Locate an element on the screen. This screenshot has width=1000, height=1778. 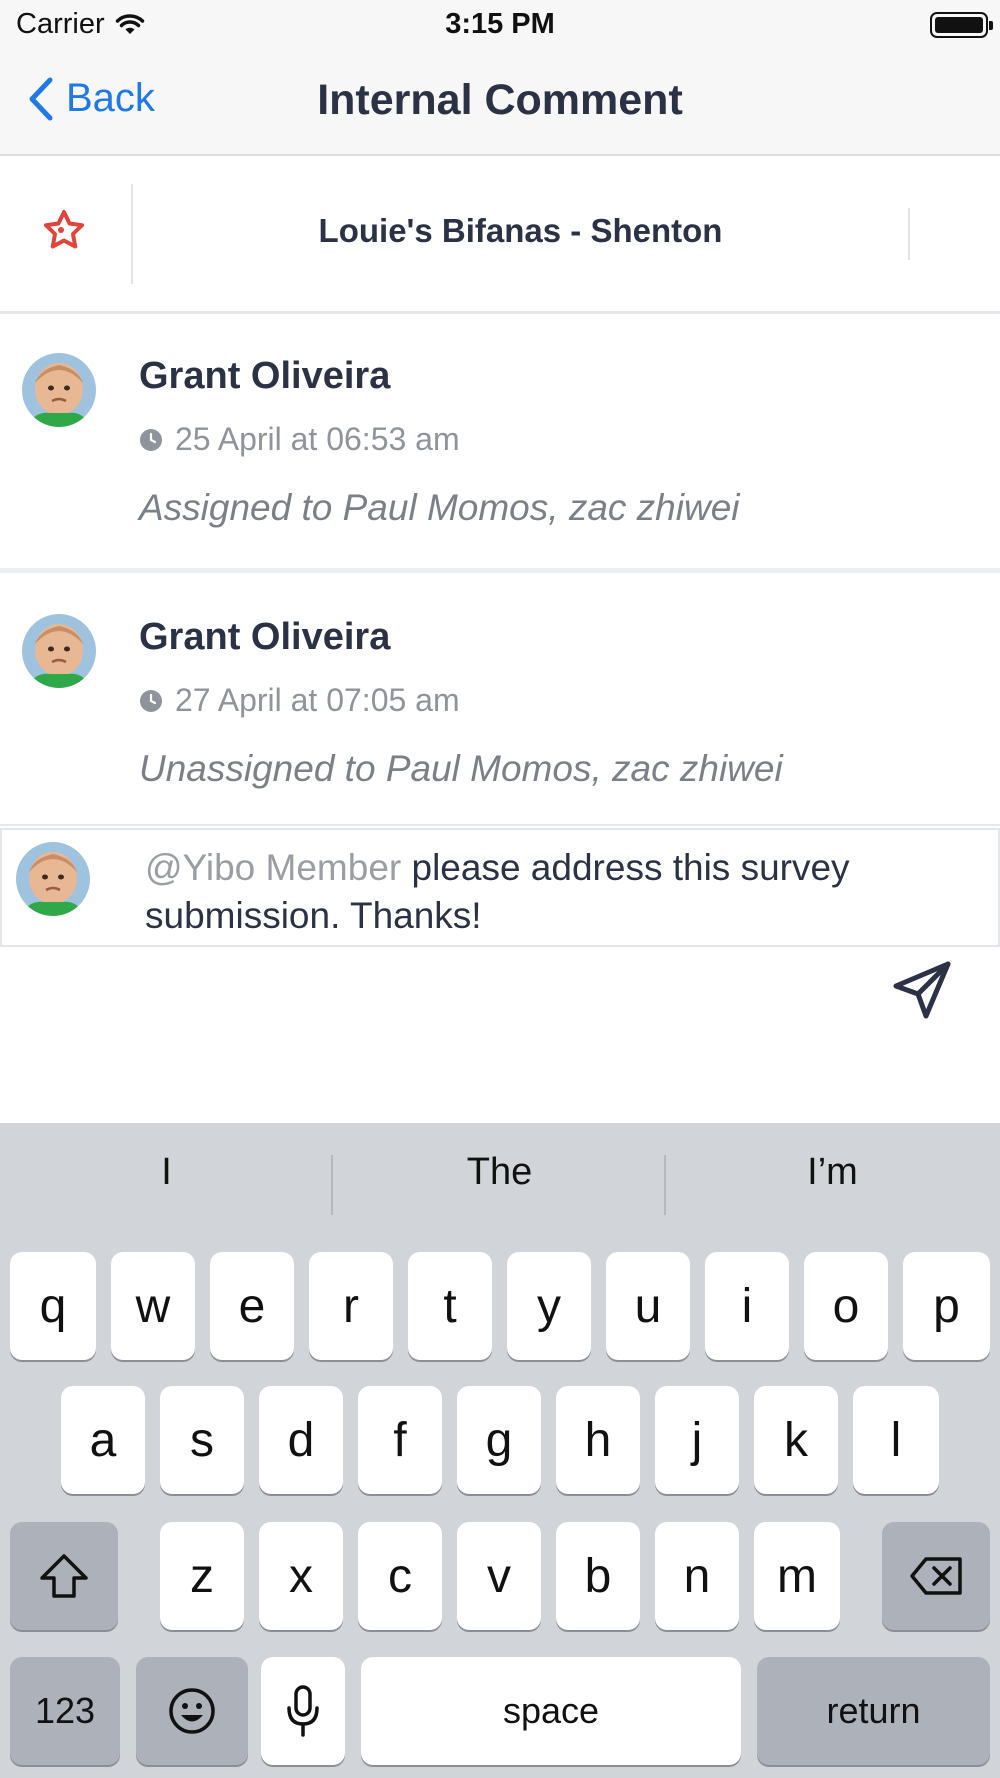
key-d: d is located at coordinates (301, 1440).